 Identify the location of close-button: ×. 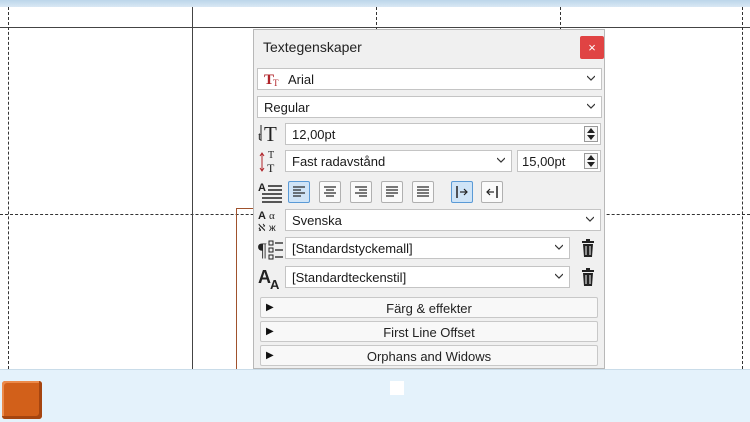
(592, 47).